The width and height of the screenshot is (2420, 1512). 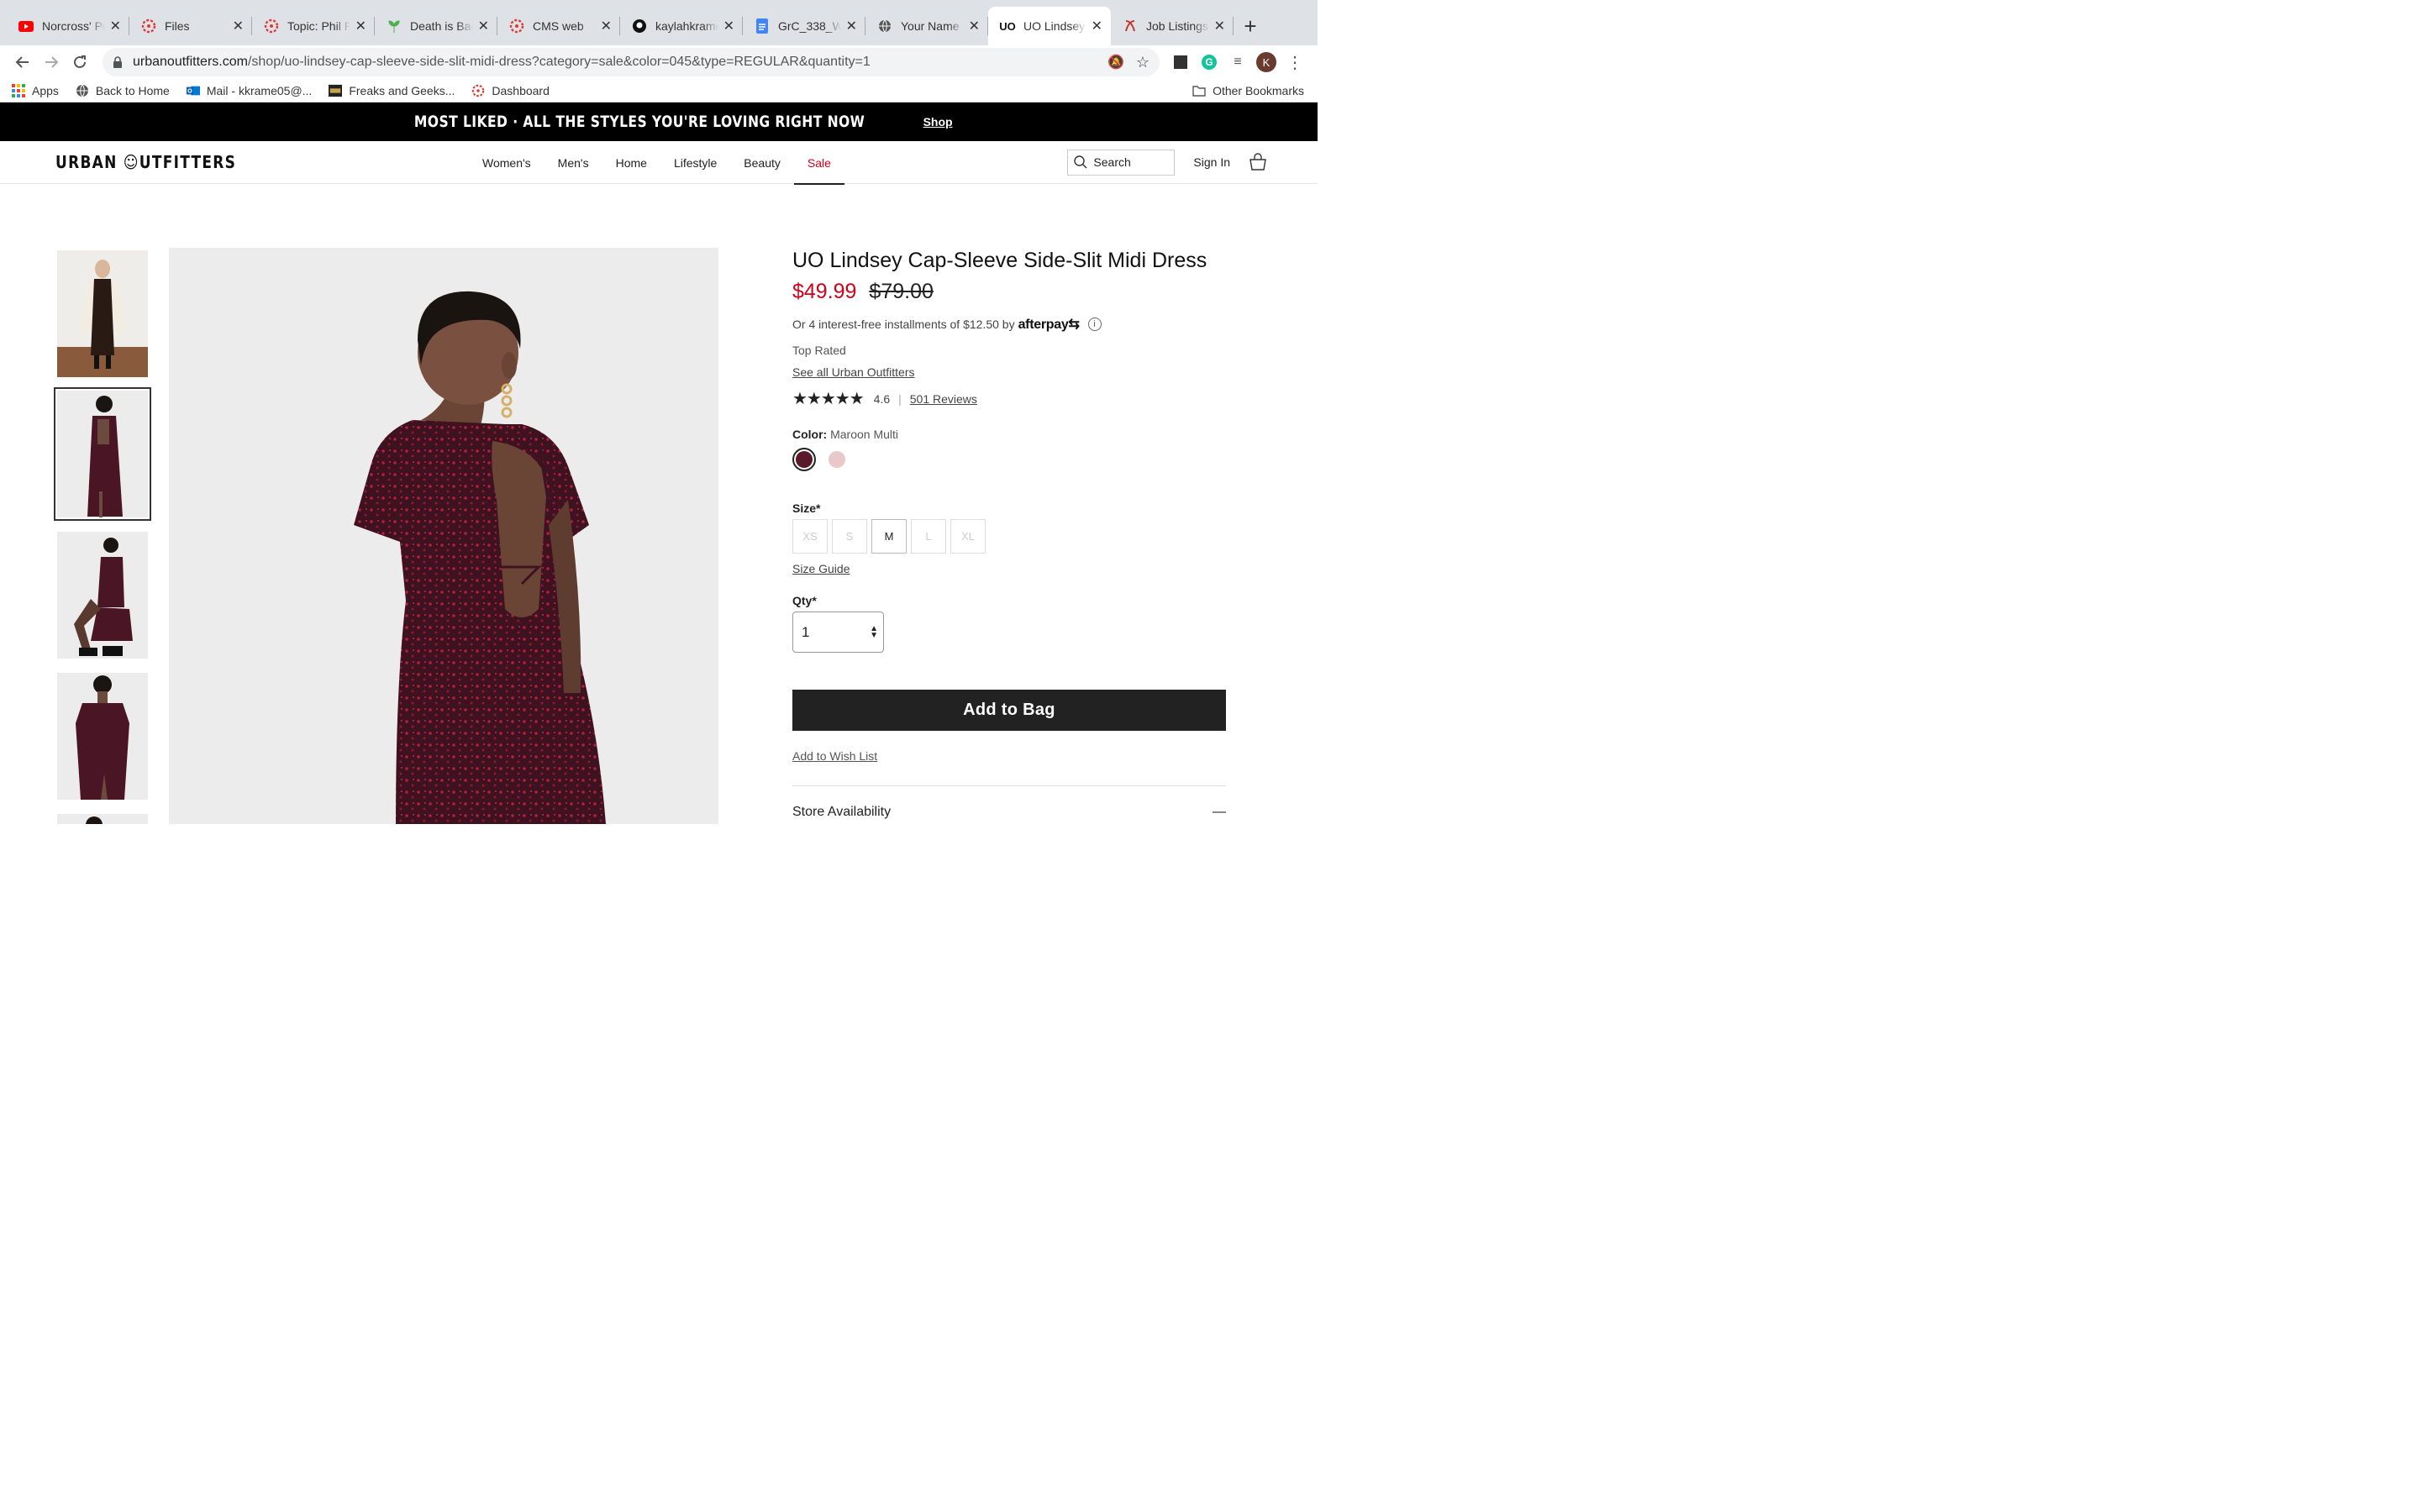 I want to click on reviews-link: 501 Reviews, so click(x=943, y=399).